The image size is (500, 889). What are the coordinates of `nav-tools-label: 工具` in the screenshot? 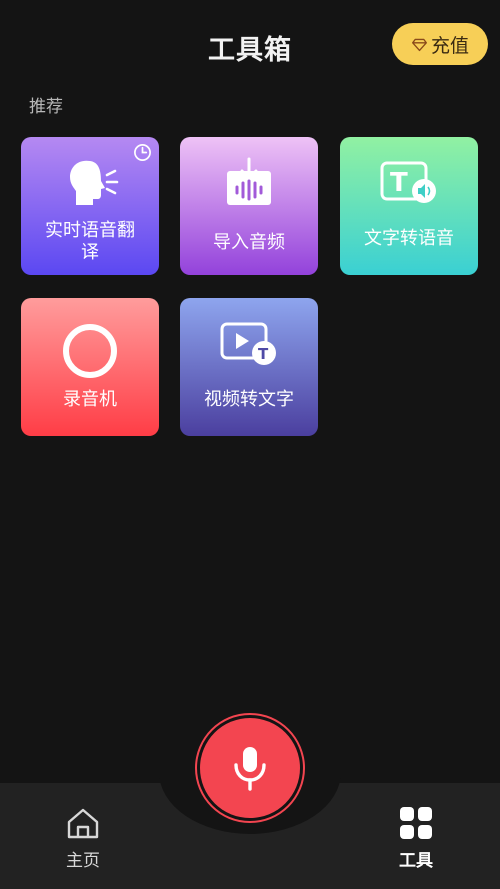 It's located at (416, 861).